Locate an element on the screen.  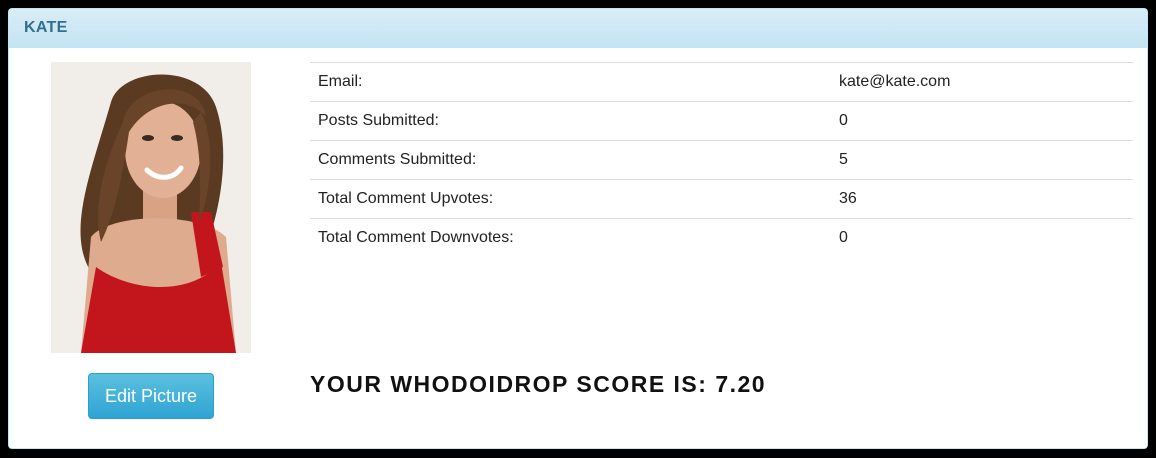
edit-picture-button: Edit Picture is located at coordinates (151, 396).